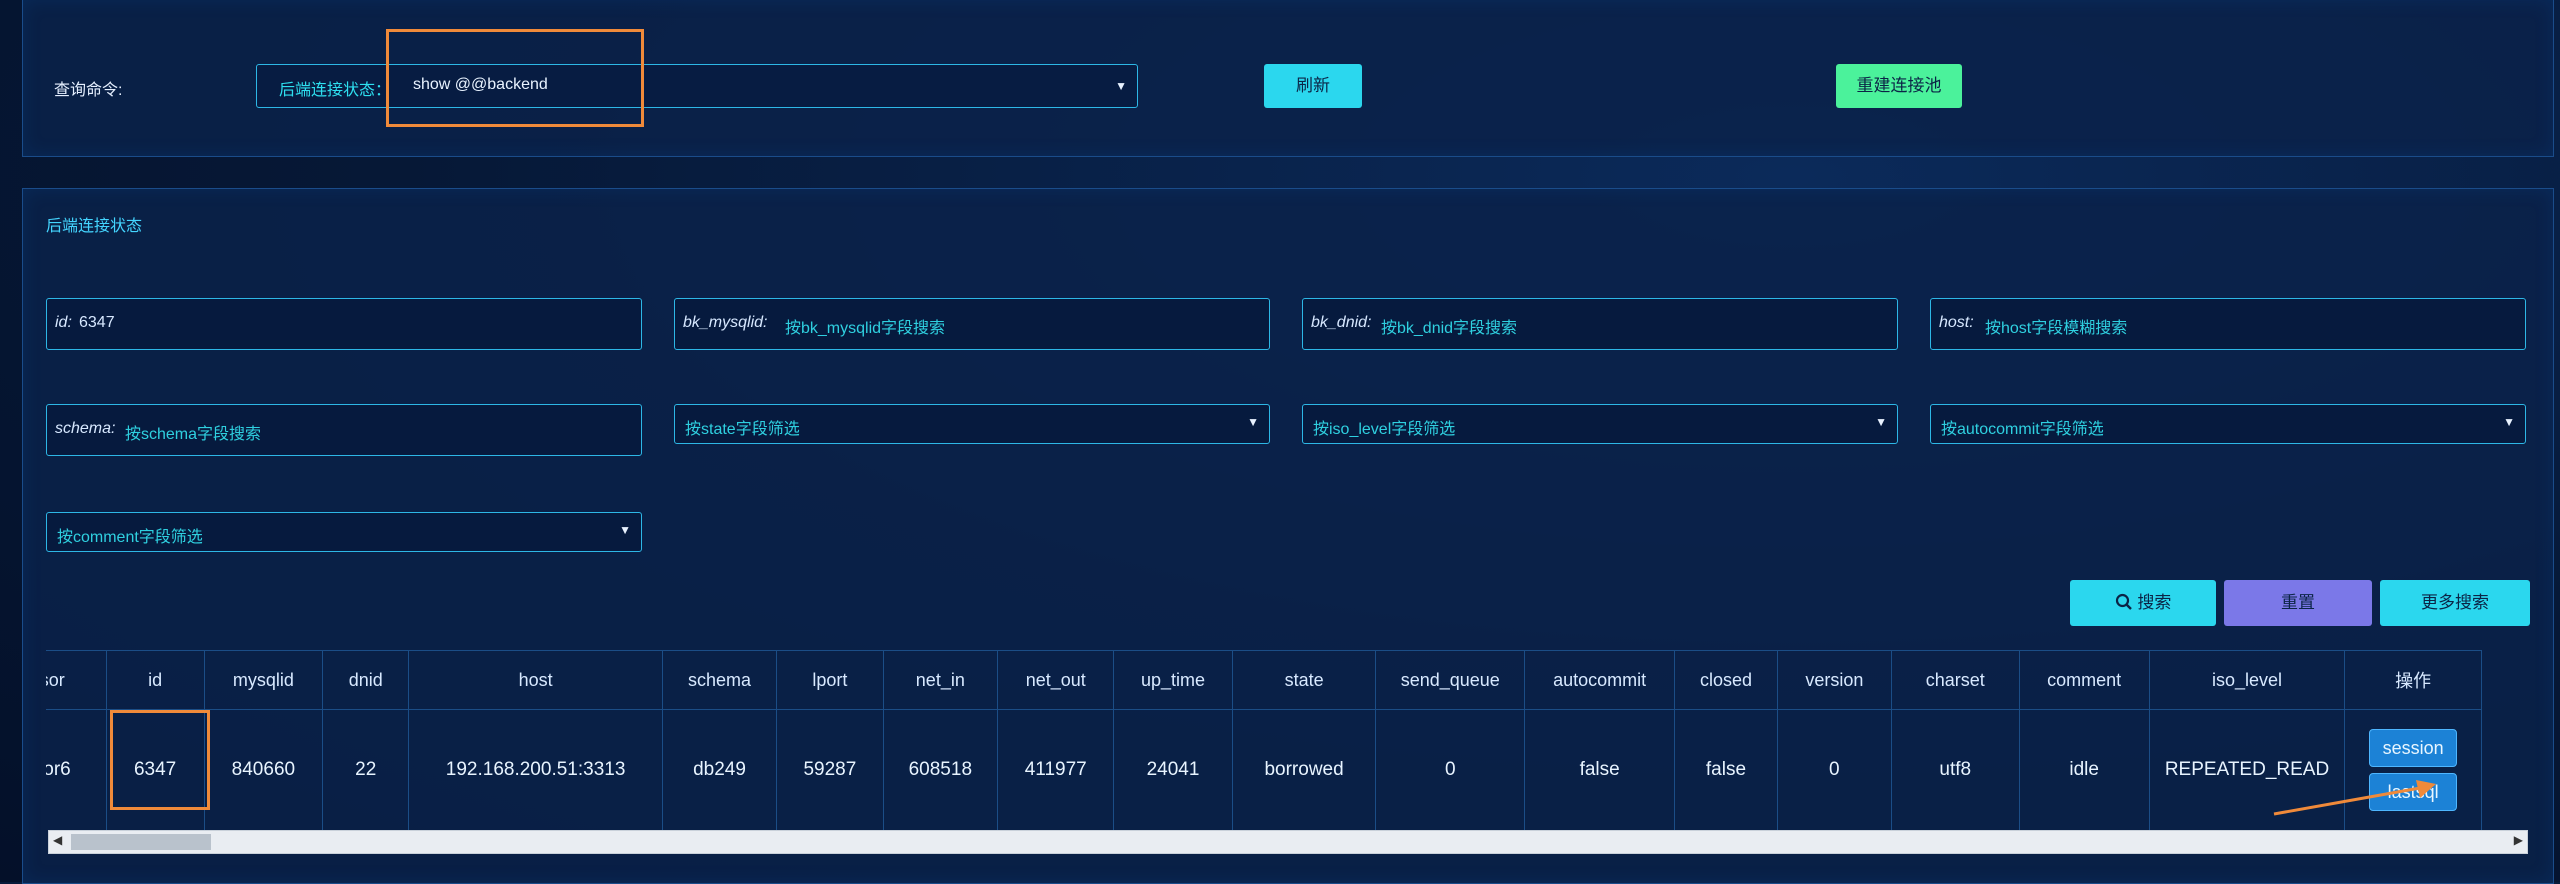  I want to click on col-header: schema, so click(719, 680).